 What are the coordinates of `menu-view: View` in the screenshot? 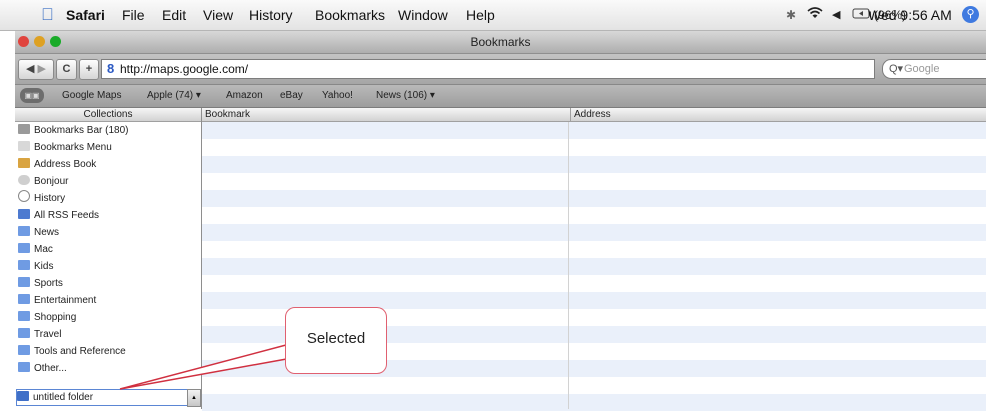 It's located at (218, 15).